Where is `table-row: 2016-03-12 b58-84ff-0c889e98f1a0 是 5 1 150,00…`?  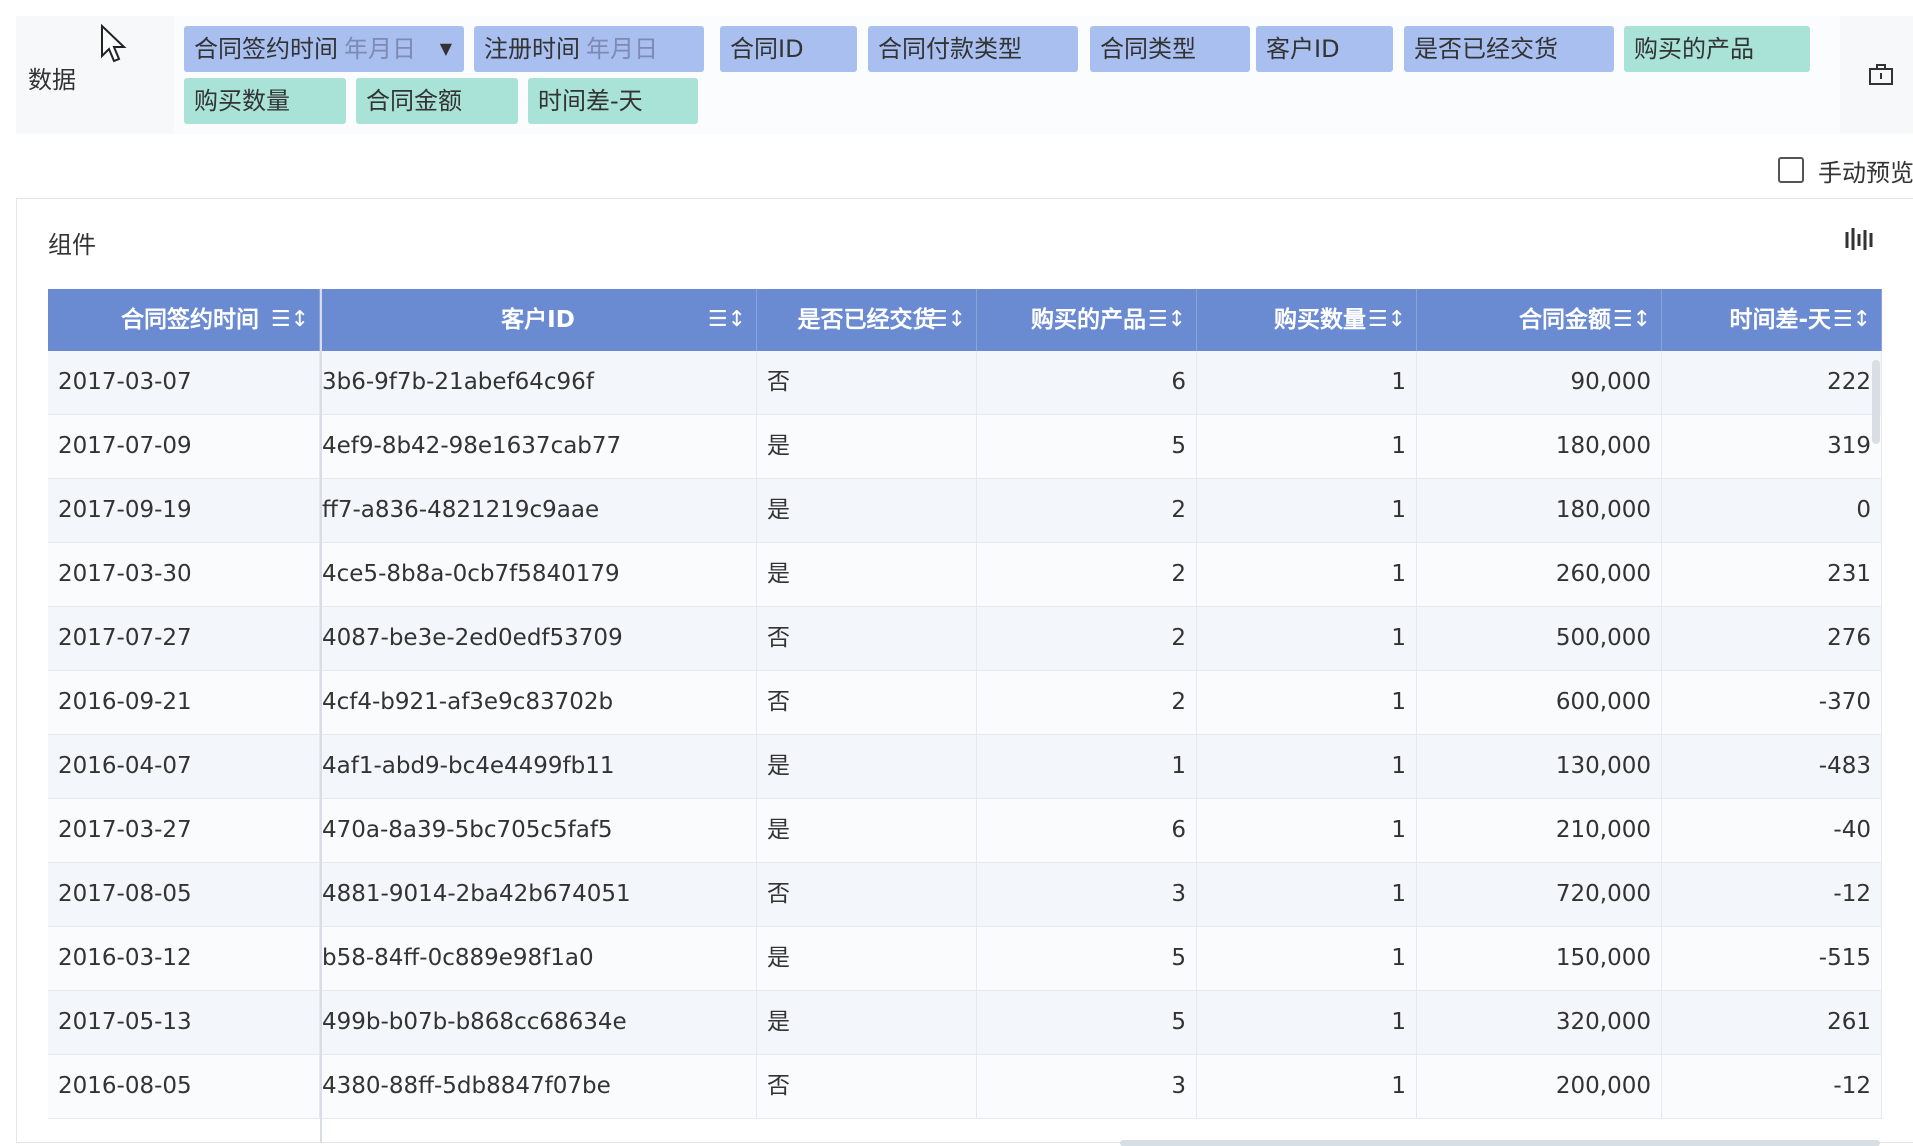
table-row: 2016-03-12 b58-84ff-0c889e98f1a0 是 5 1 150,00… is located at coordinates (965, 959).